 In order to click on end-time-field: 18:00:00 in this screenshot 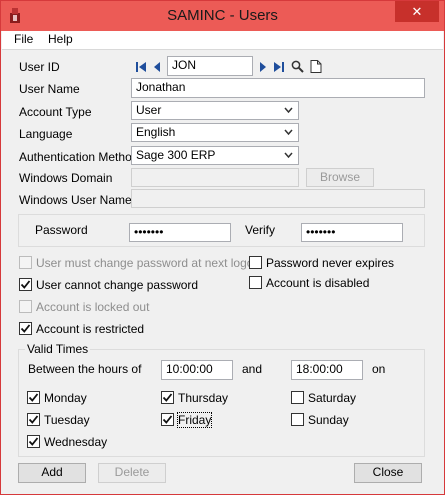, I will do `click(327, 370)`.